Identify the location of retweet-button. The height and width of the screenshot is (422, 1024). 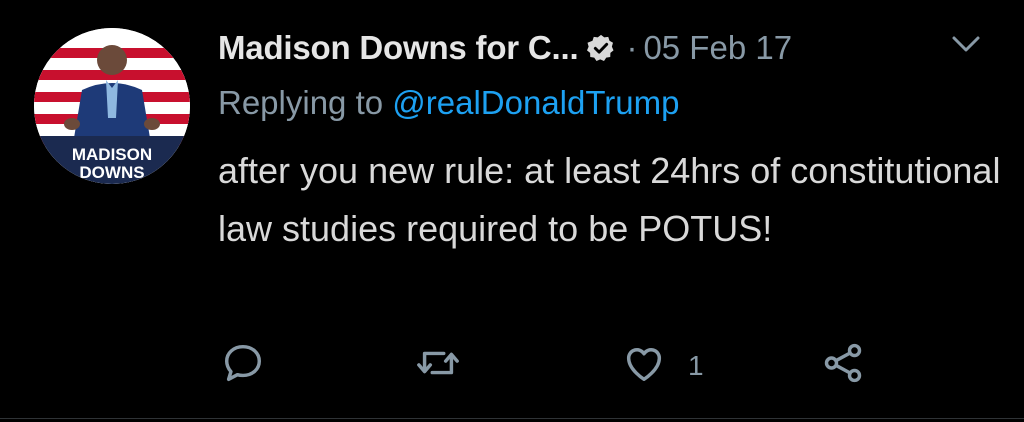
(438, 365).